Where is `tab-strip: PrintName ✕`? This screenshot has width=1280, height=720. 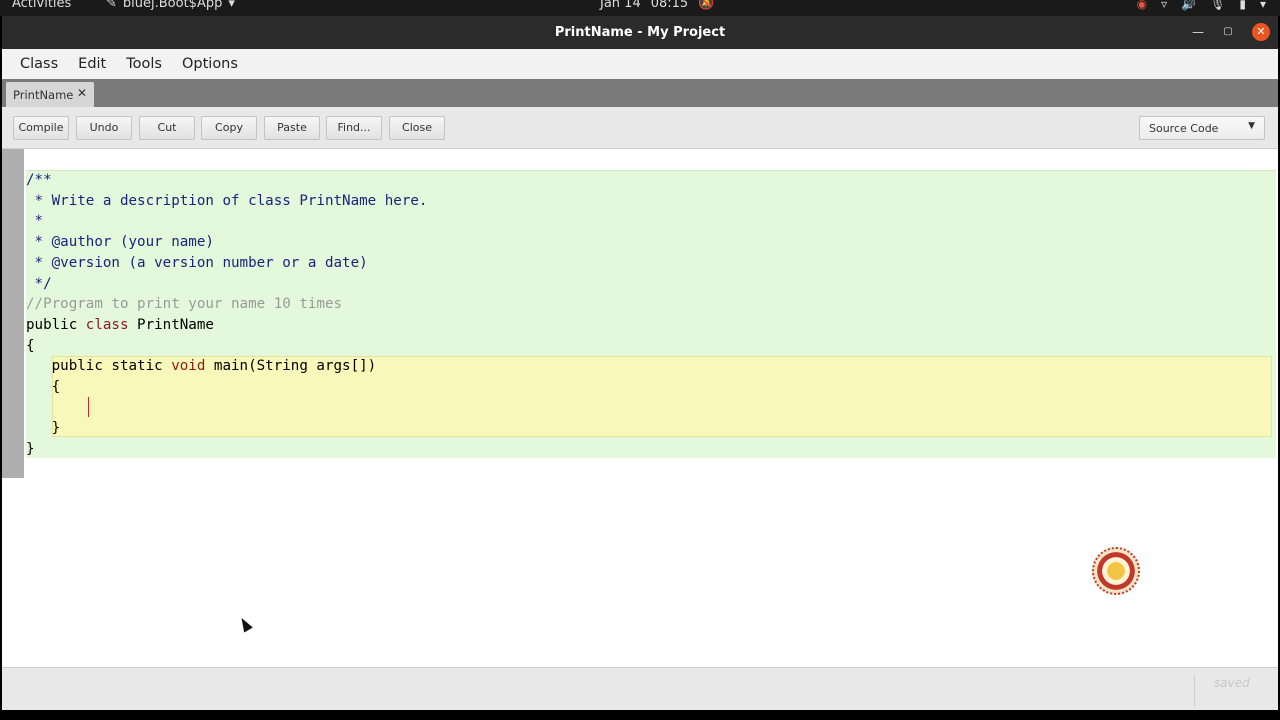
tab-strip: PrintName ✕ is located at coordinates (640, 93).